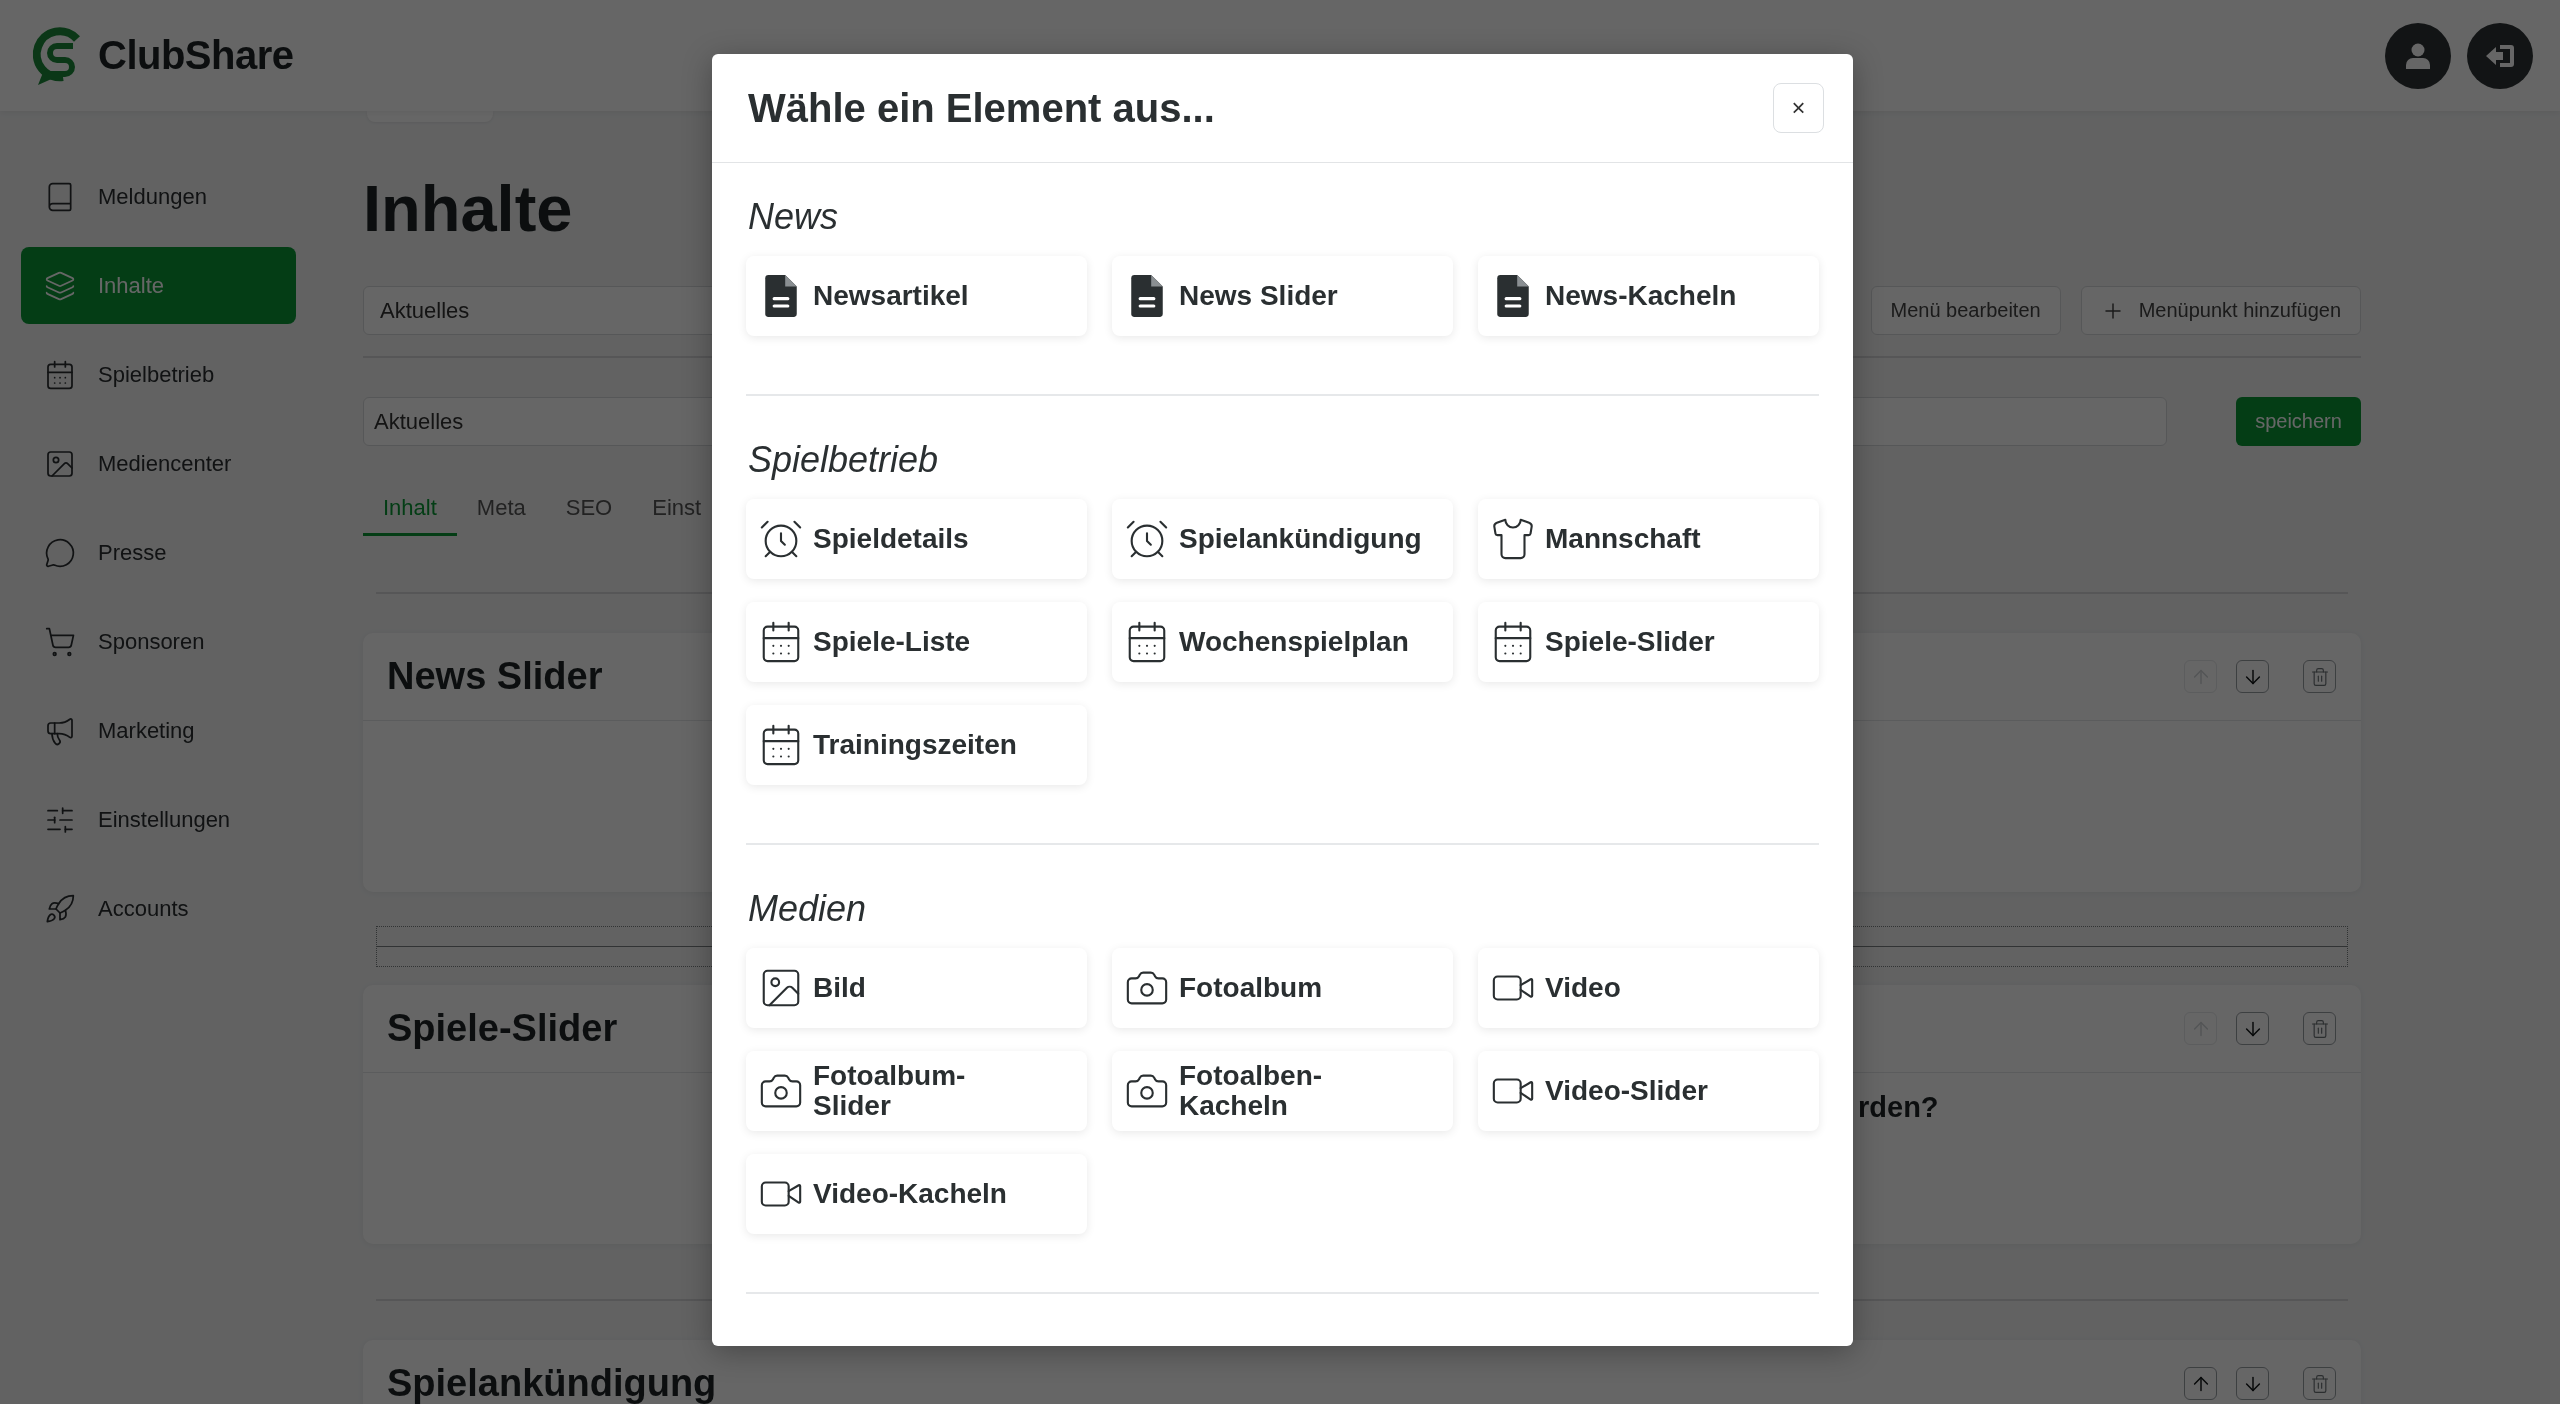 This screenshot has width=2560, height=1404. What do you see at coordinates (916, 1194) in the screenshot?
I see `element-tile: Video-Kacheln` at bounding box center [916, 1194].